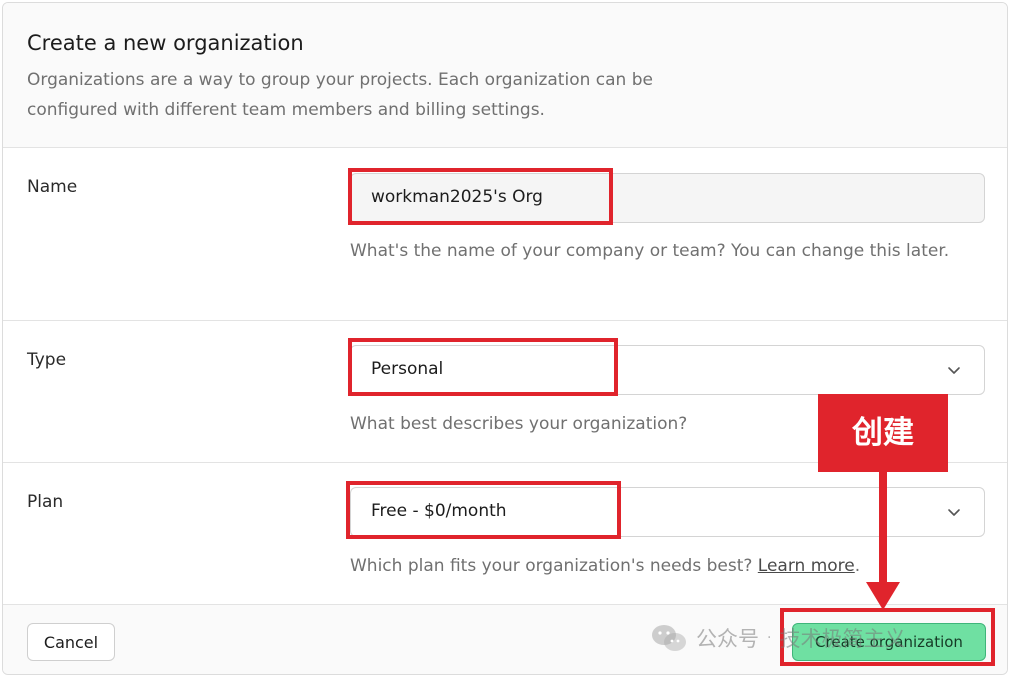 Image resolution: width=1011 pixels, height=678 pixels. I want to click on wechat-icon, so click(669, 638).